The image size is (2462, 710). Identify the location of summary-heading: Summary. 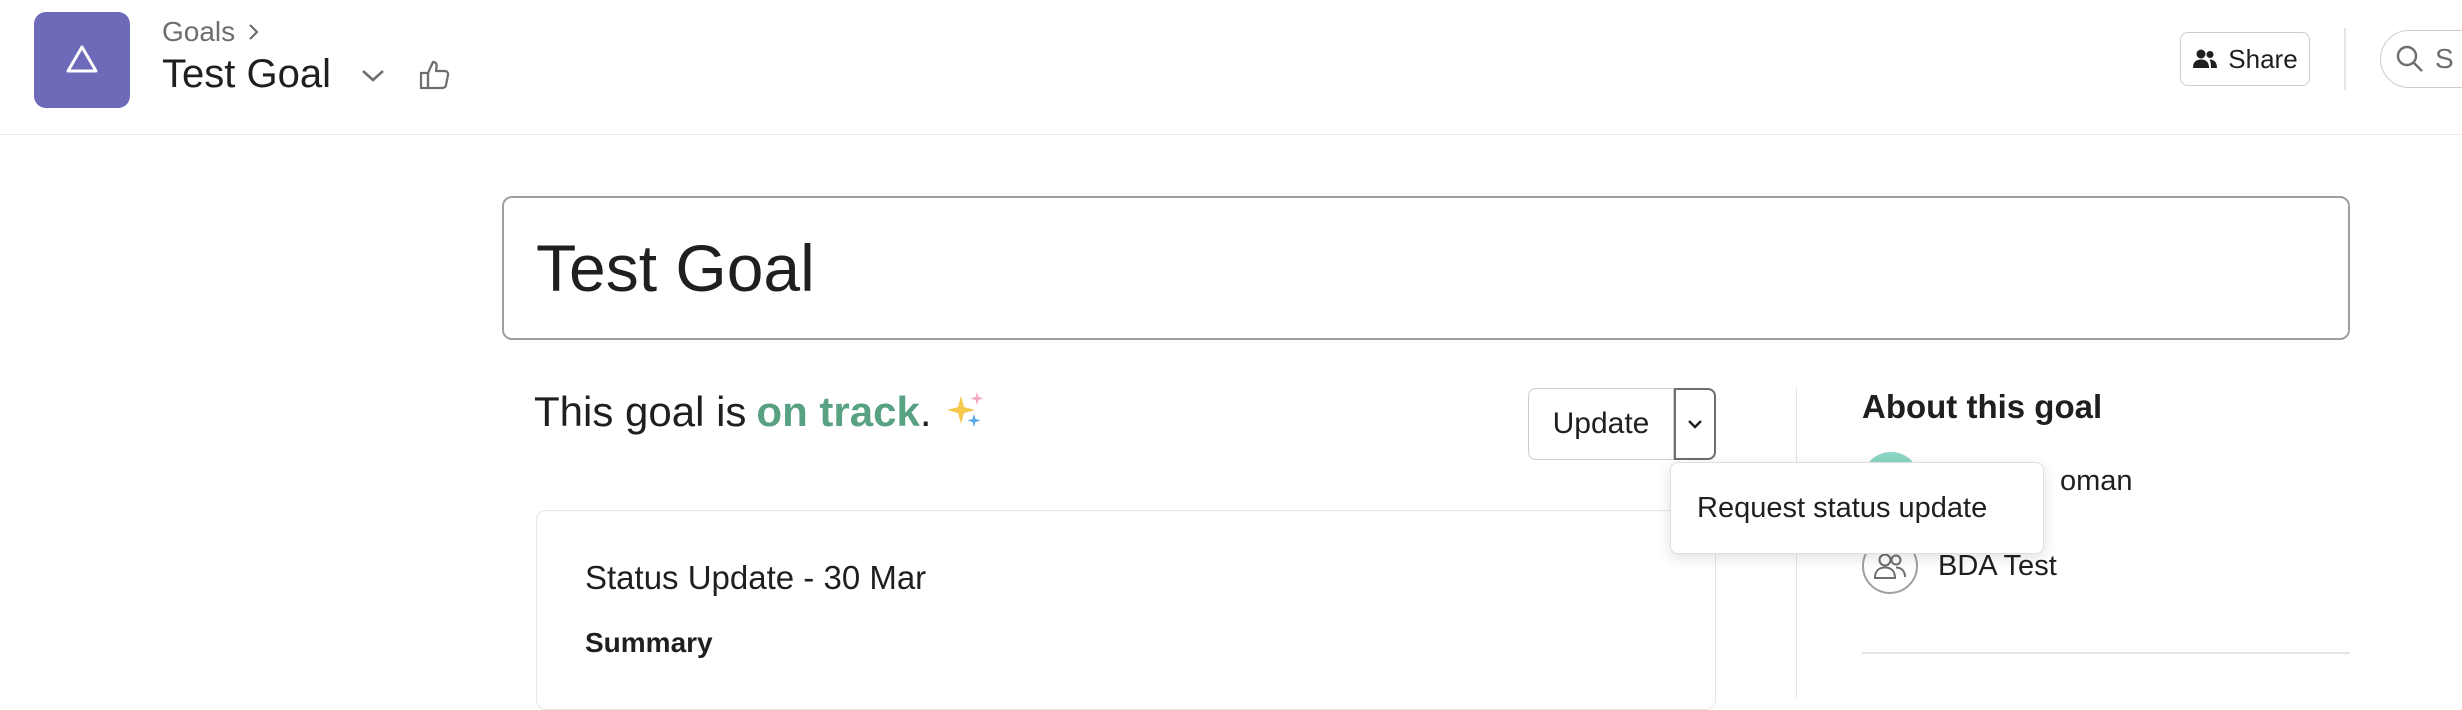
(649, 642).